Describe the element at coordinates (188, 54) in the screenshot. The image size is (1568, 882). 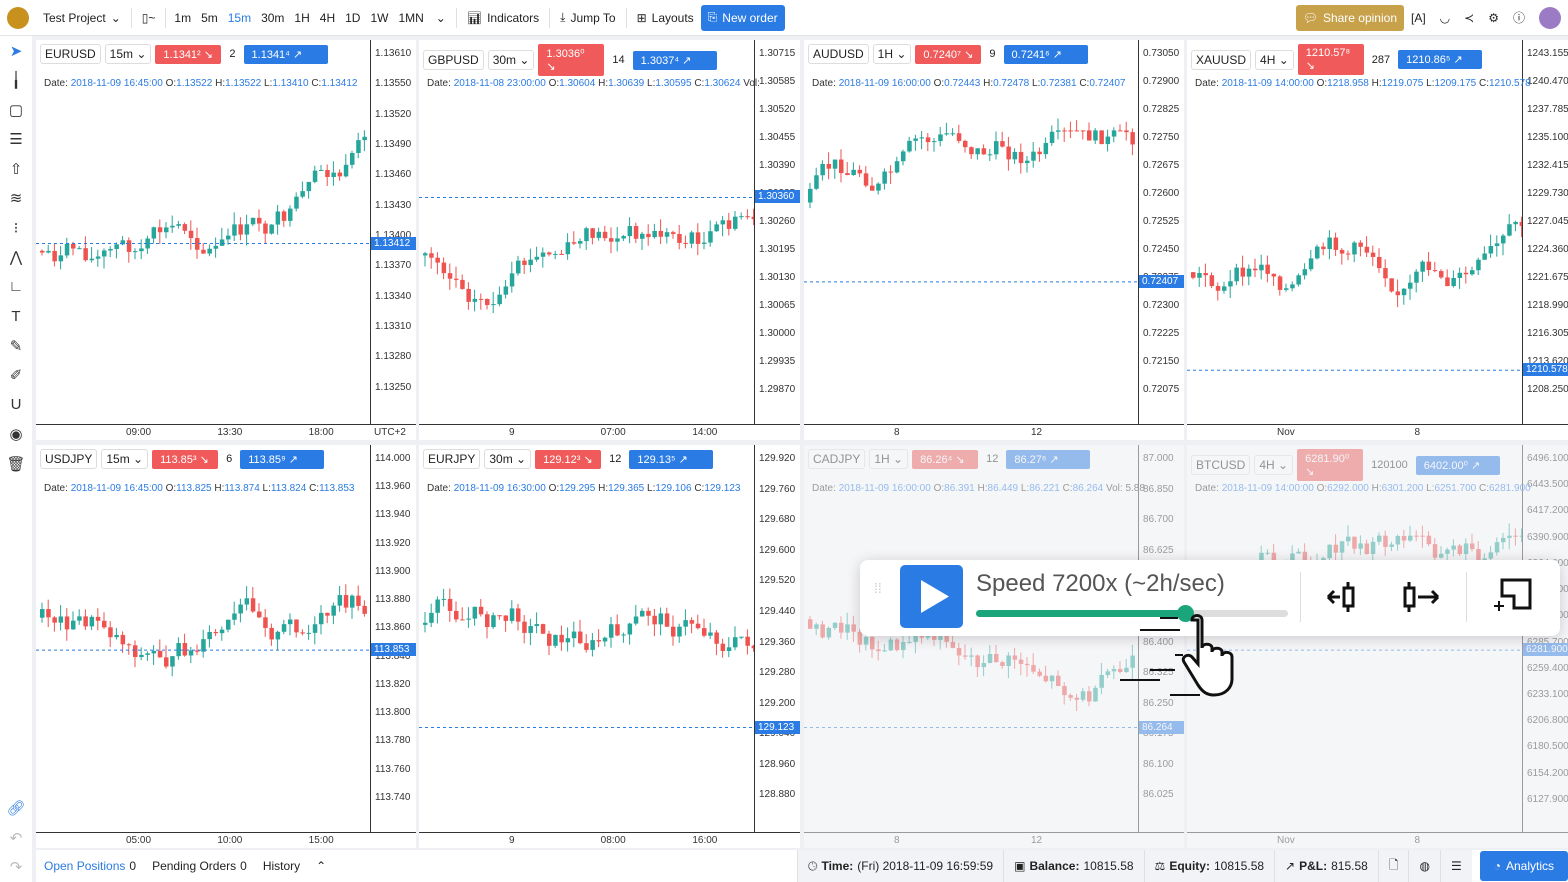
I see `sell-button: 1.1341² ↘` at that location.